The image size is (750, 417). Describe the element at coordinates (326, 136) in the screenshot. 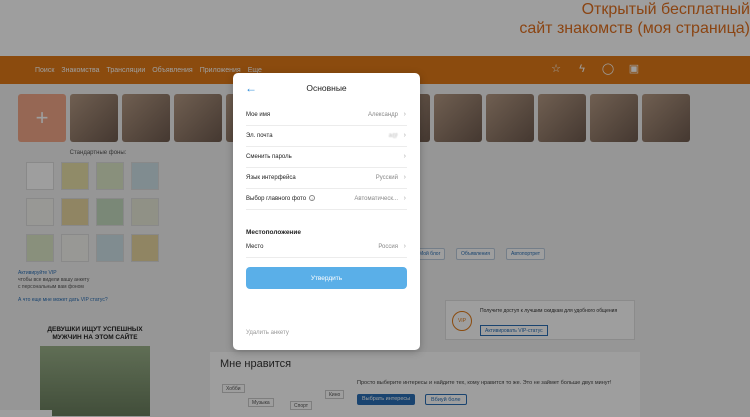

I see `row-email: Эл. почта a@ ›` at that location.